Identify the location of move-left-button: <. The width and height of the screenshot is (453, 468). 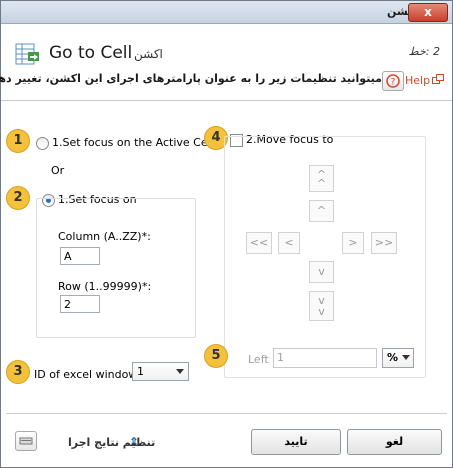
(289, 243).